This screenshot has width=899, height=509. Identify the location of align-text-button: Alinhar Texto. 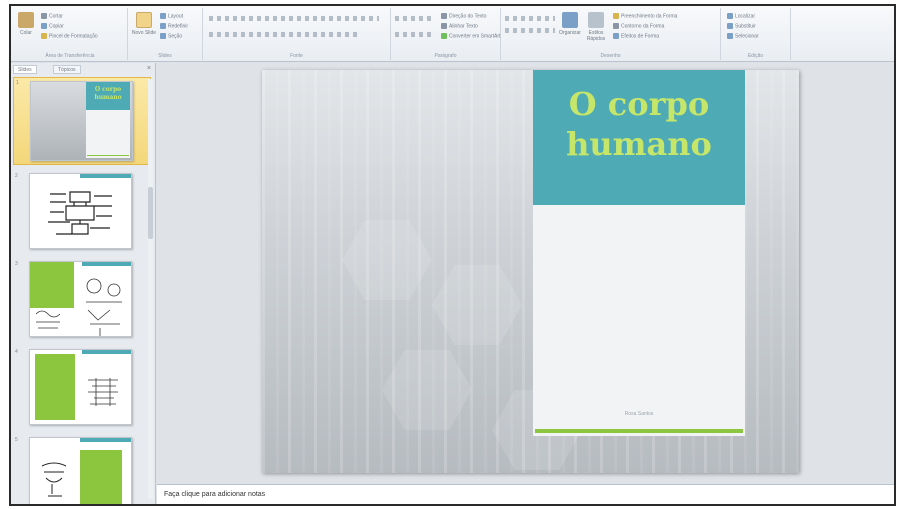
(459, 26).